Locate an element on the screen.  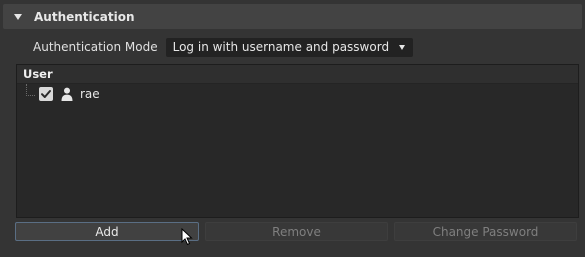
authentication-mode-label: Authentication Mode is located at coordinates (95, 47).